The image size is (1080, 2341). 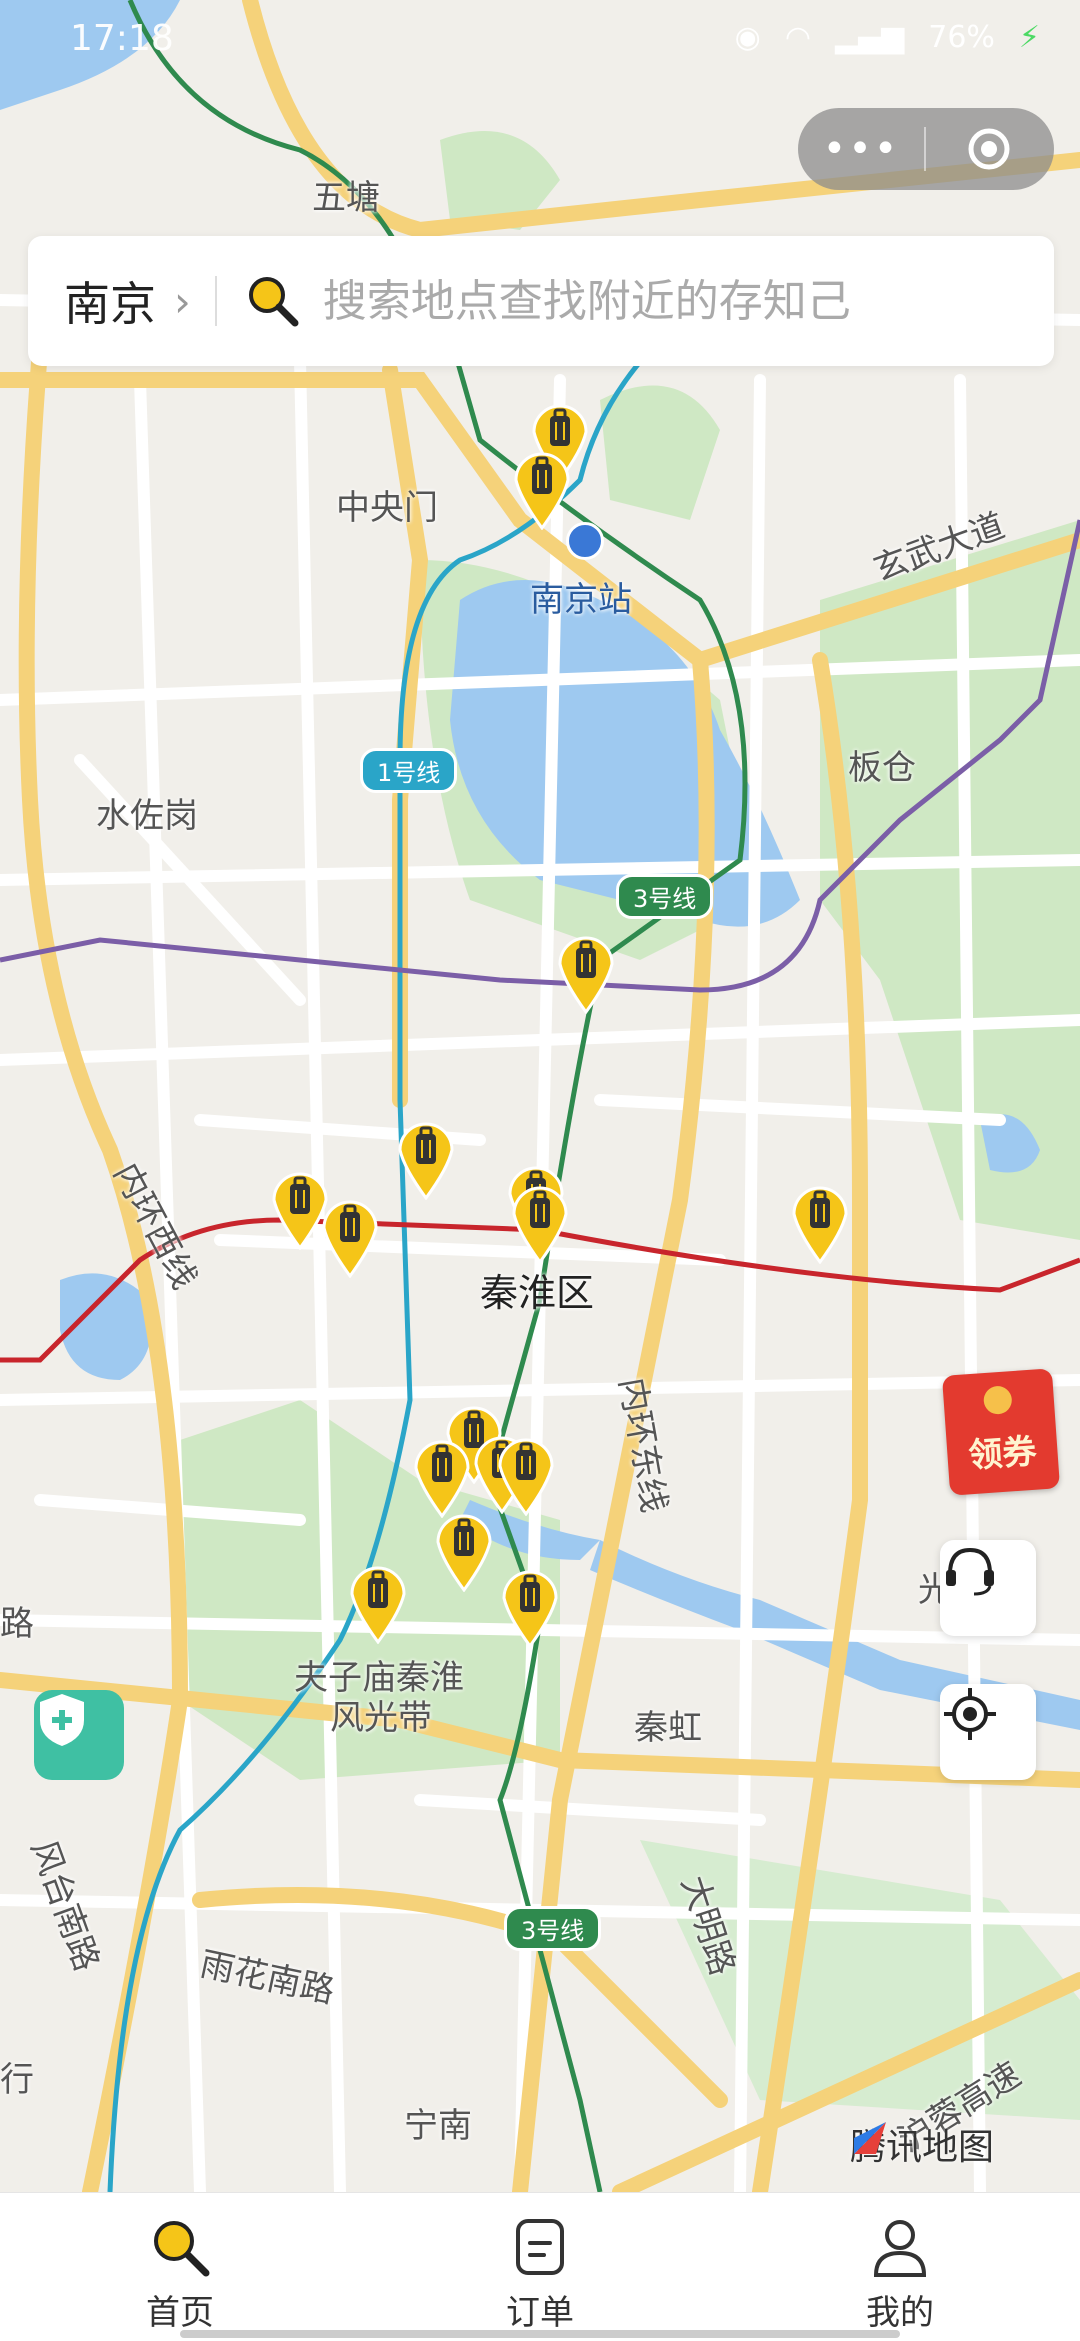 I want to click on map-label-qinhong: 秦虹, so click(x=668, y=1728).